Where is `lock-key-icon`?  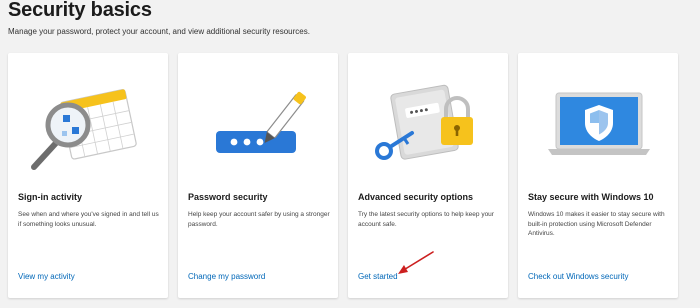 lock-key-icon is located at coordinates (424, 122).